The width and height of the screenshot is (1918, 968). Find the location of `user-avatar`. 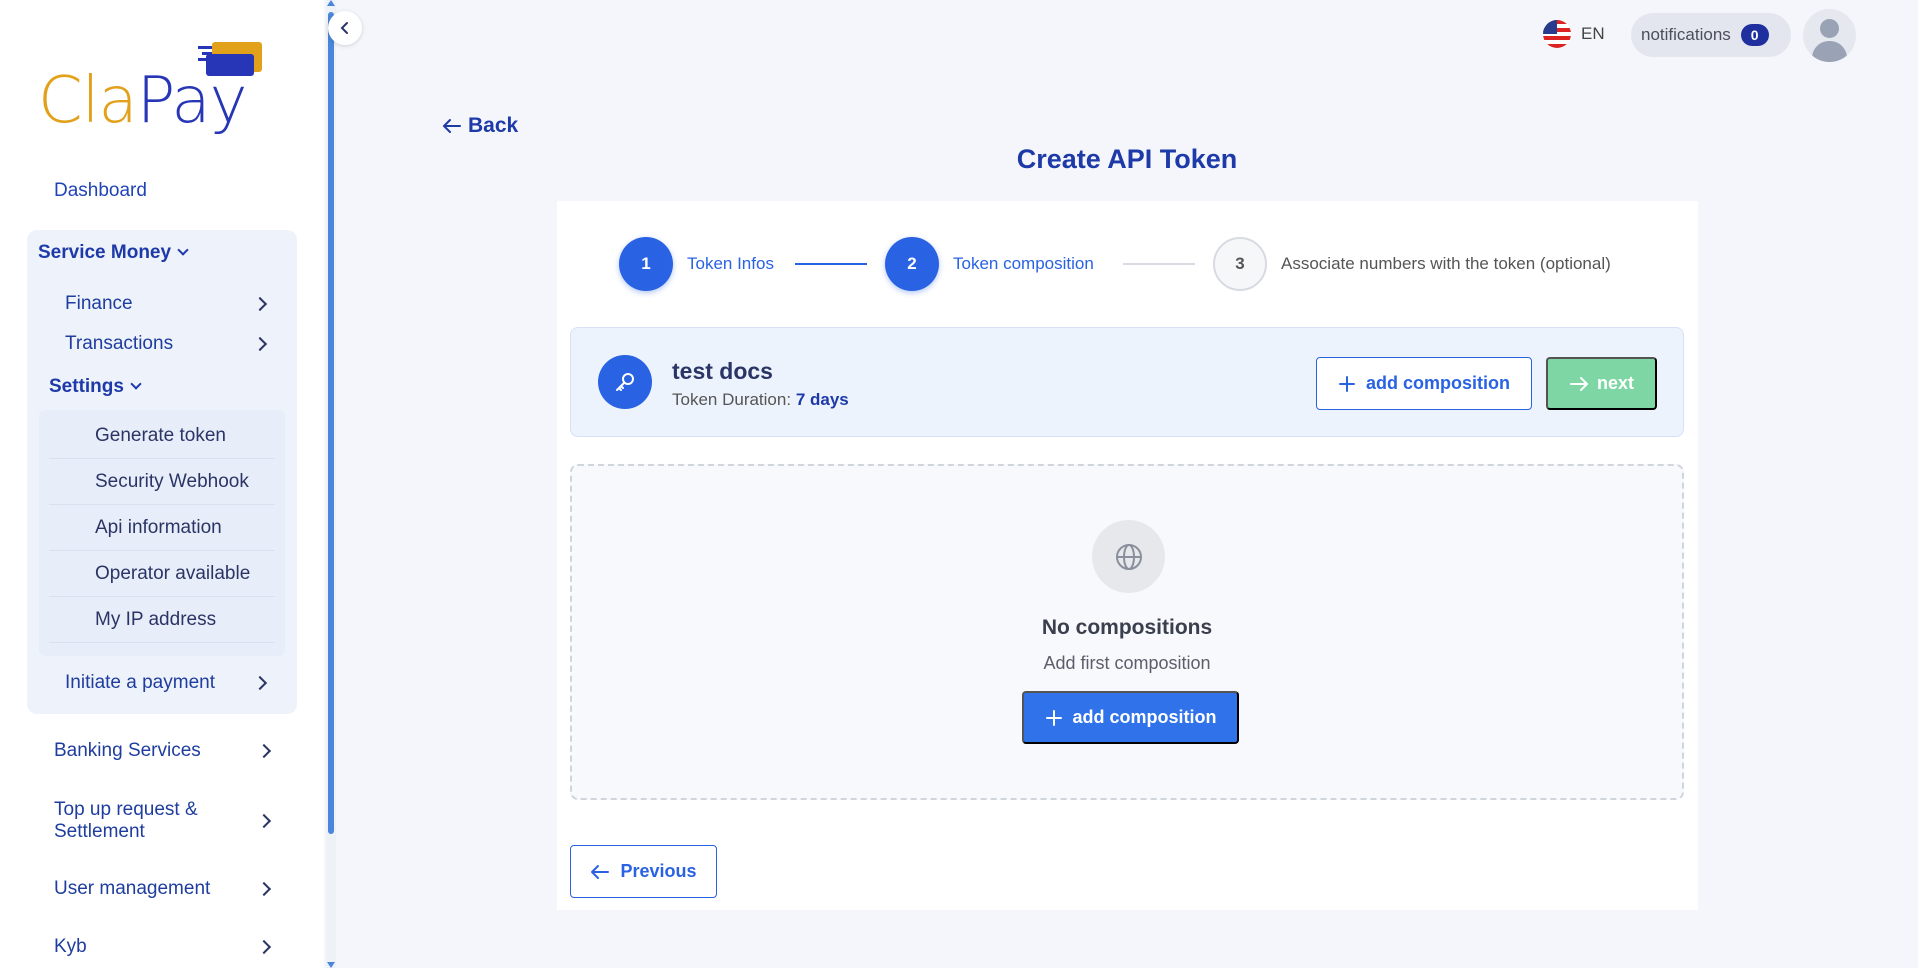

user-avatar is located at coordinates (1829, 35).